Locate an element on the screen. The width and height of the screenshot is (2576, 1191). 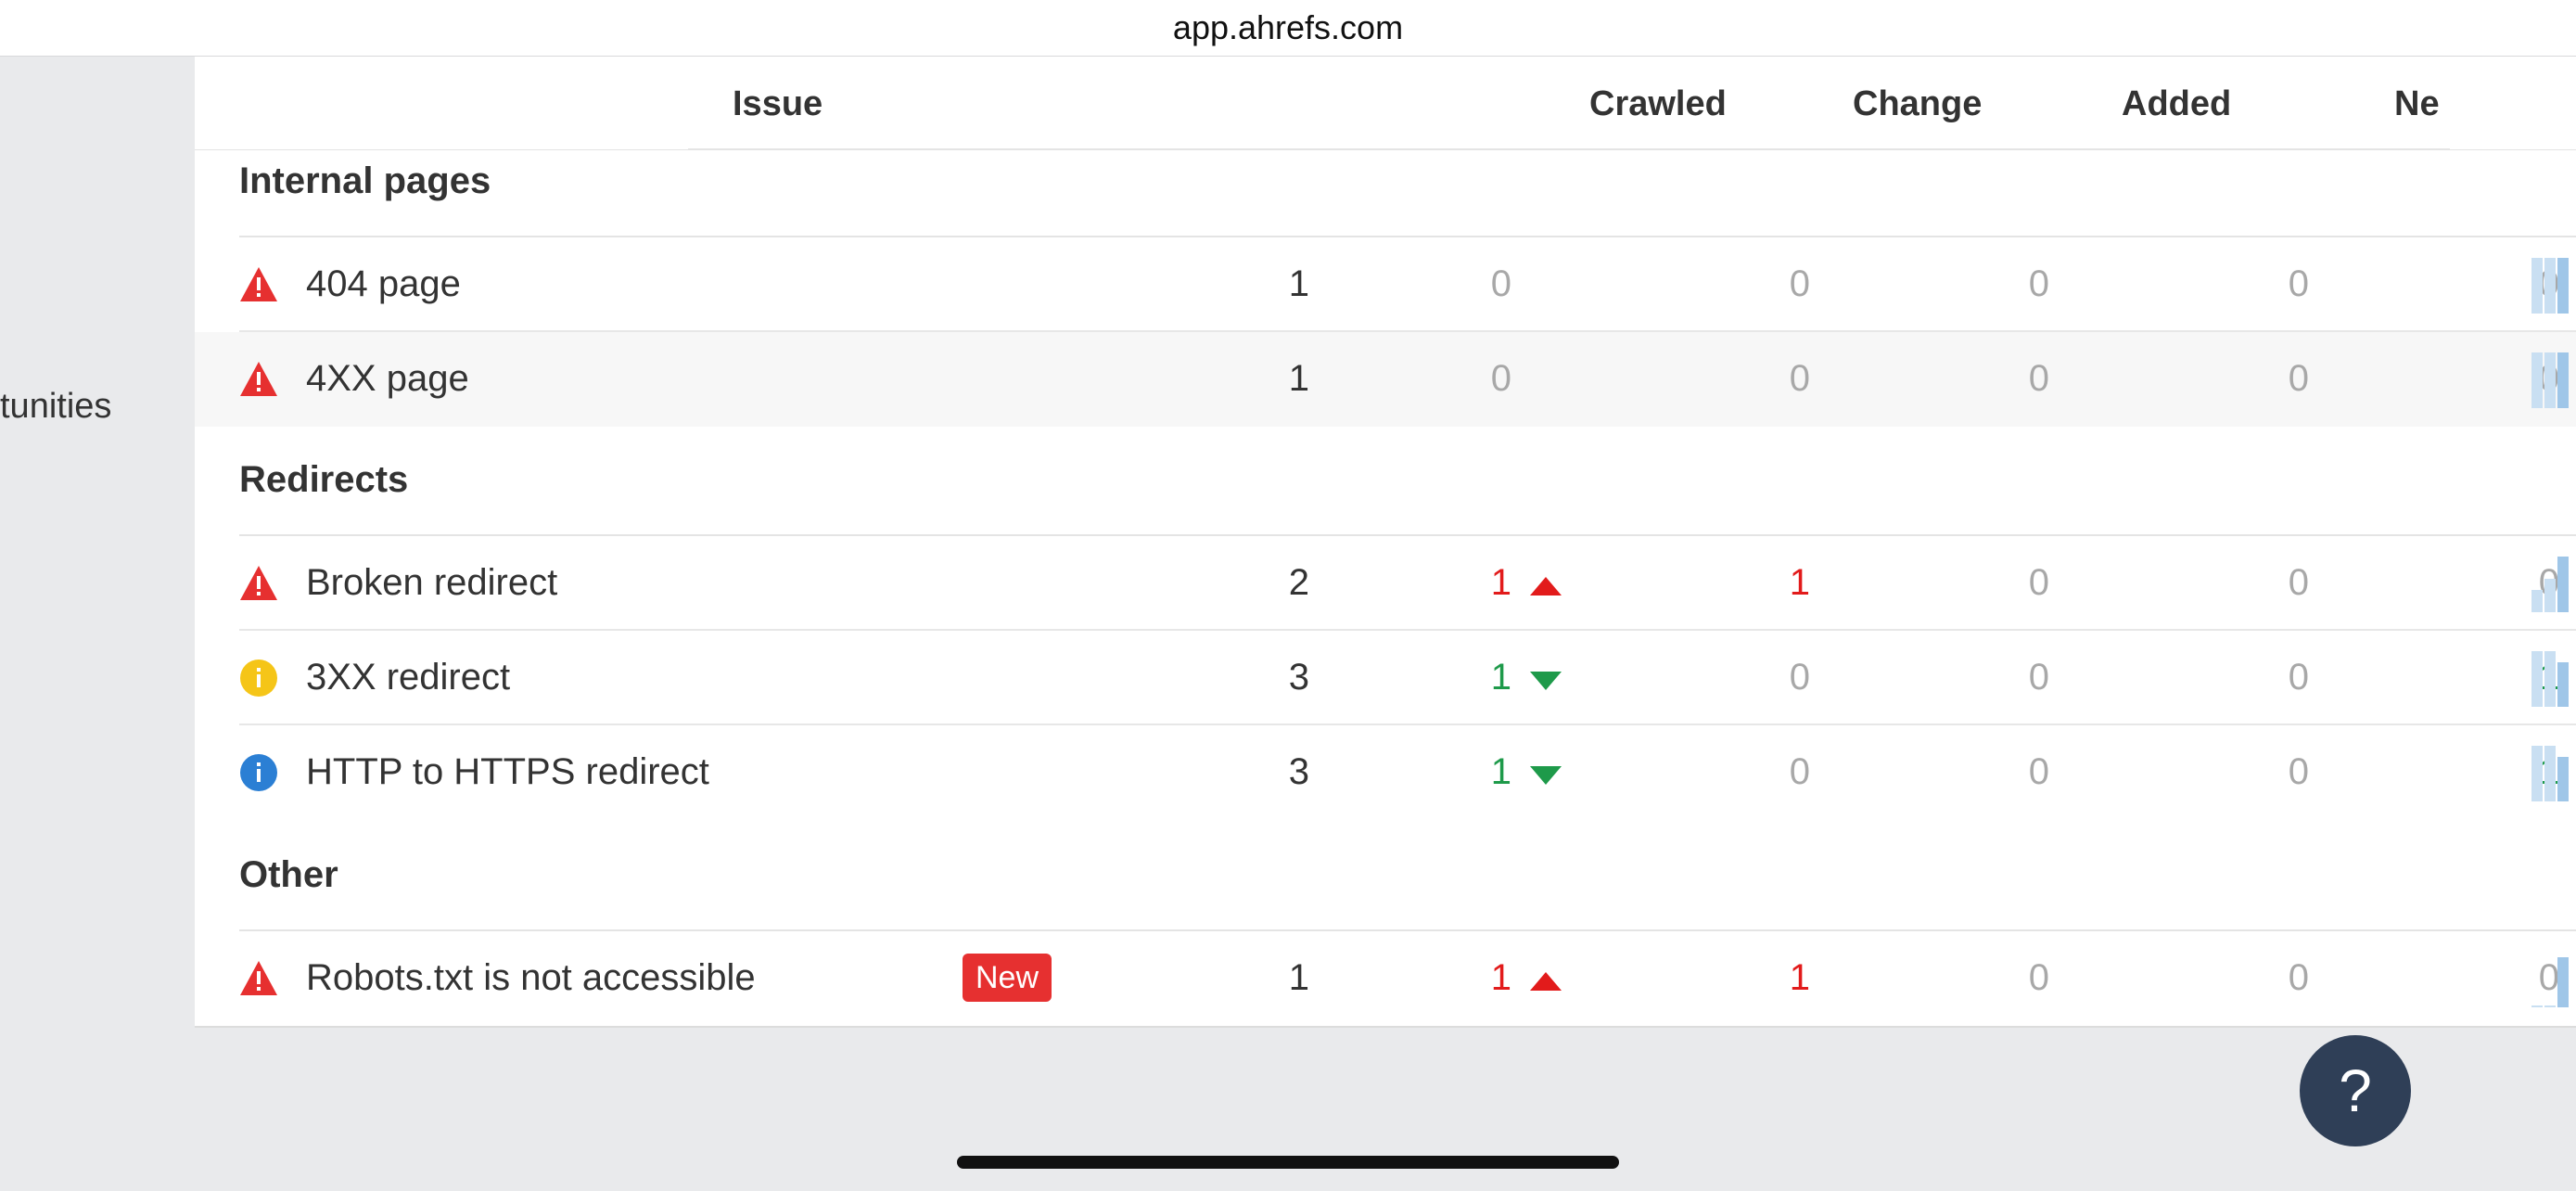
column-header-change: Change is located at coordinates (1917, 104).